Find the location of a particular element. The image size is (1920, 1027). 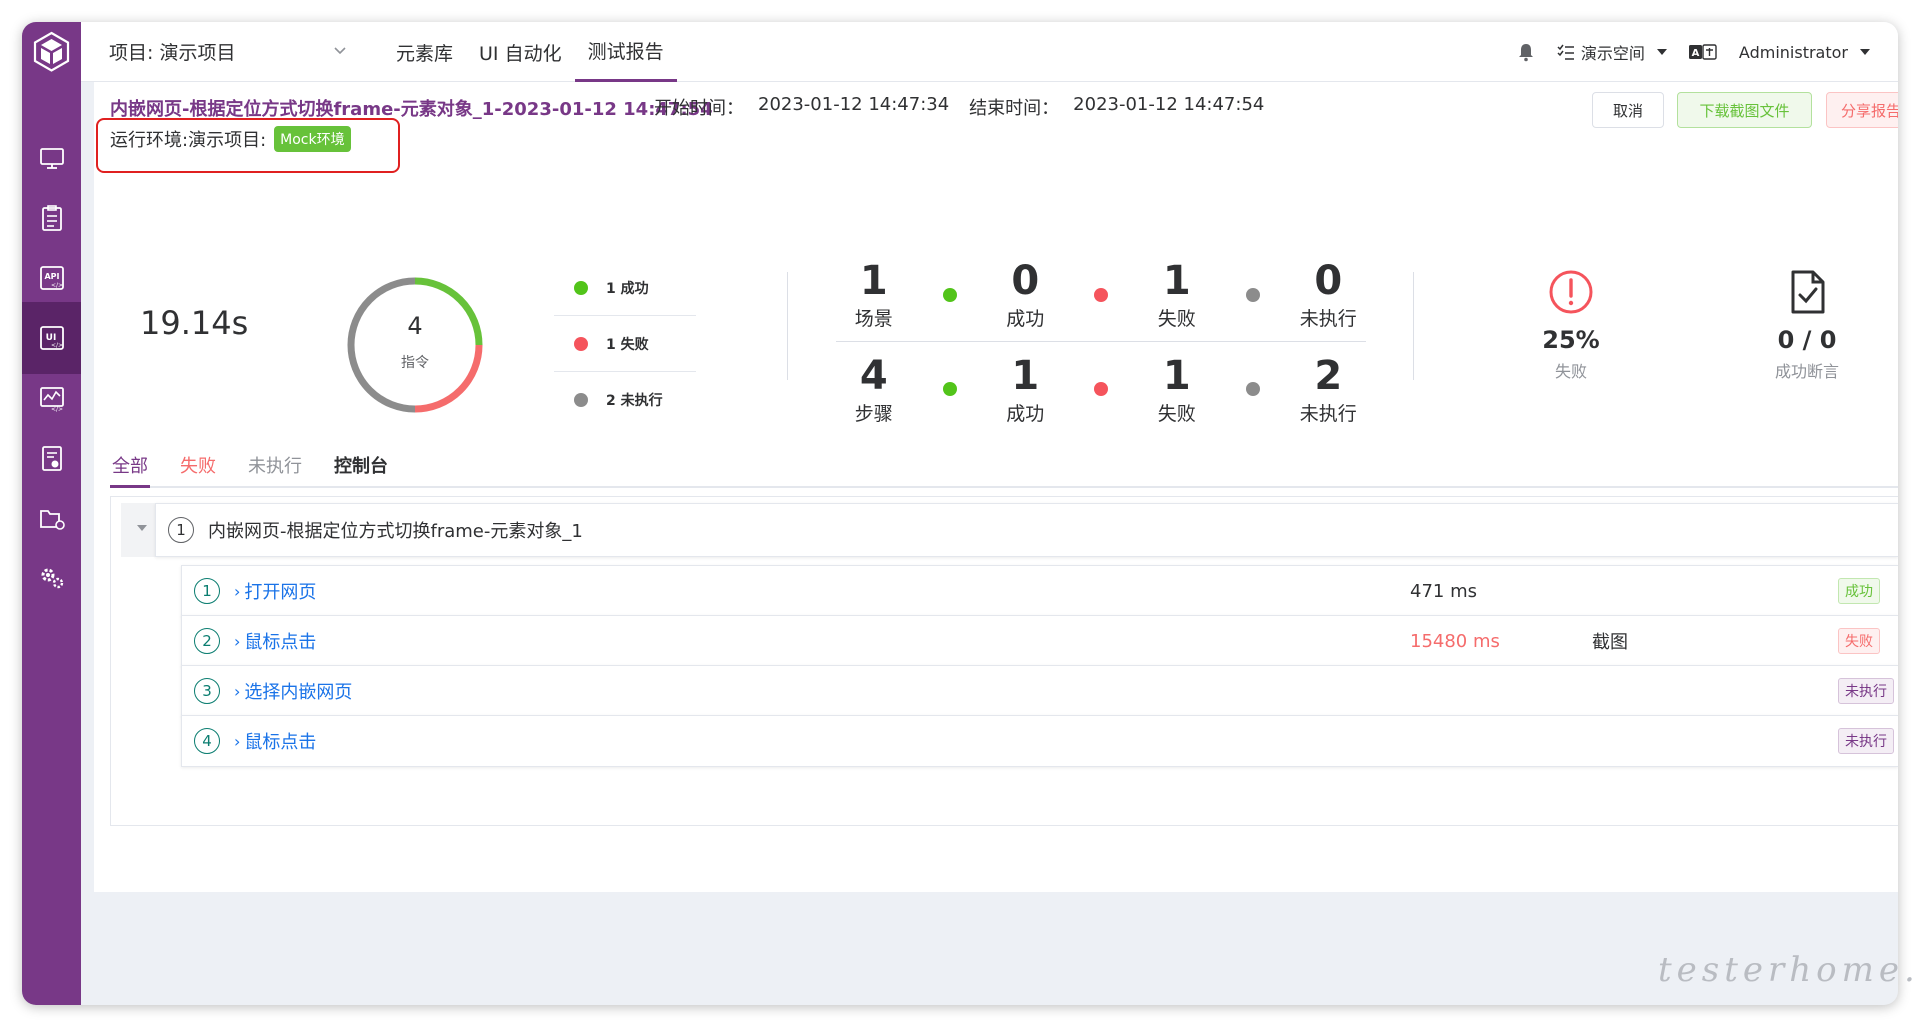

share-report-button: 分享报告 is located at coordinates (1862, 110).